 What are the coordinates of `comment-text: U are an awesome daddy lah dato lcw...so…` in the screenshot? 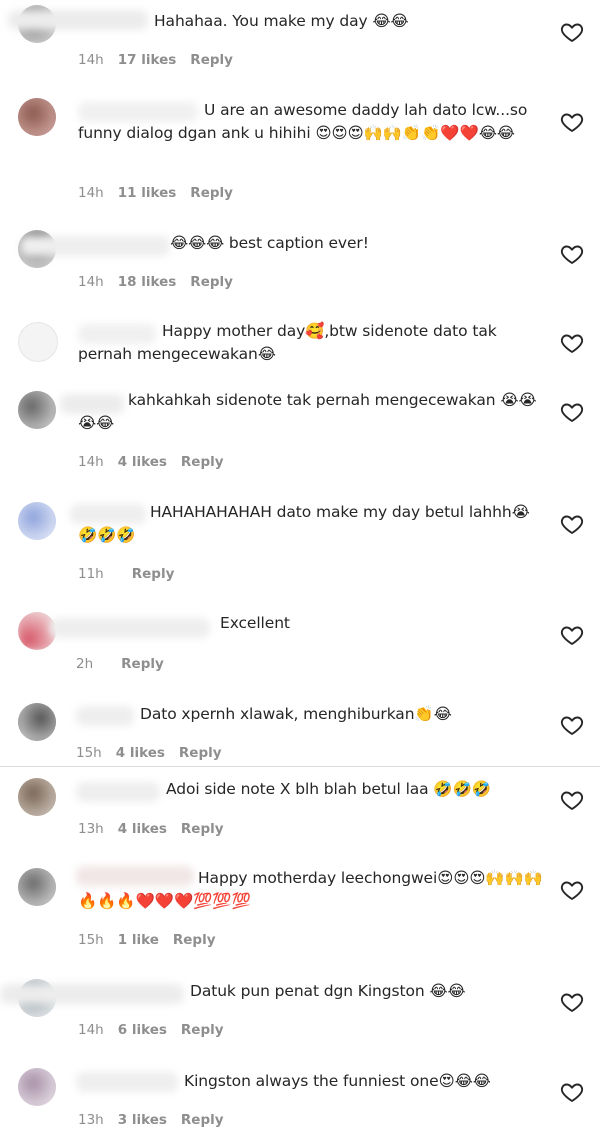 It's located at (305, 121).